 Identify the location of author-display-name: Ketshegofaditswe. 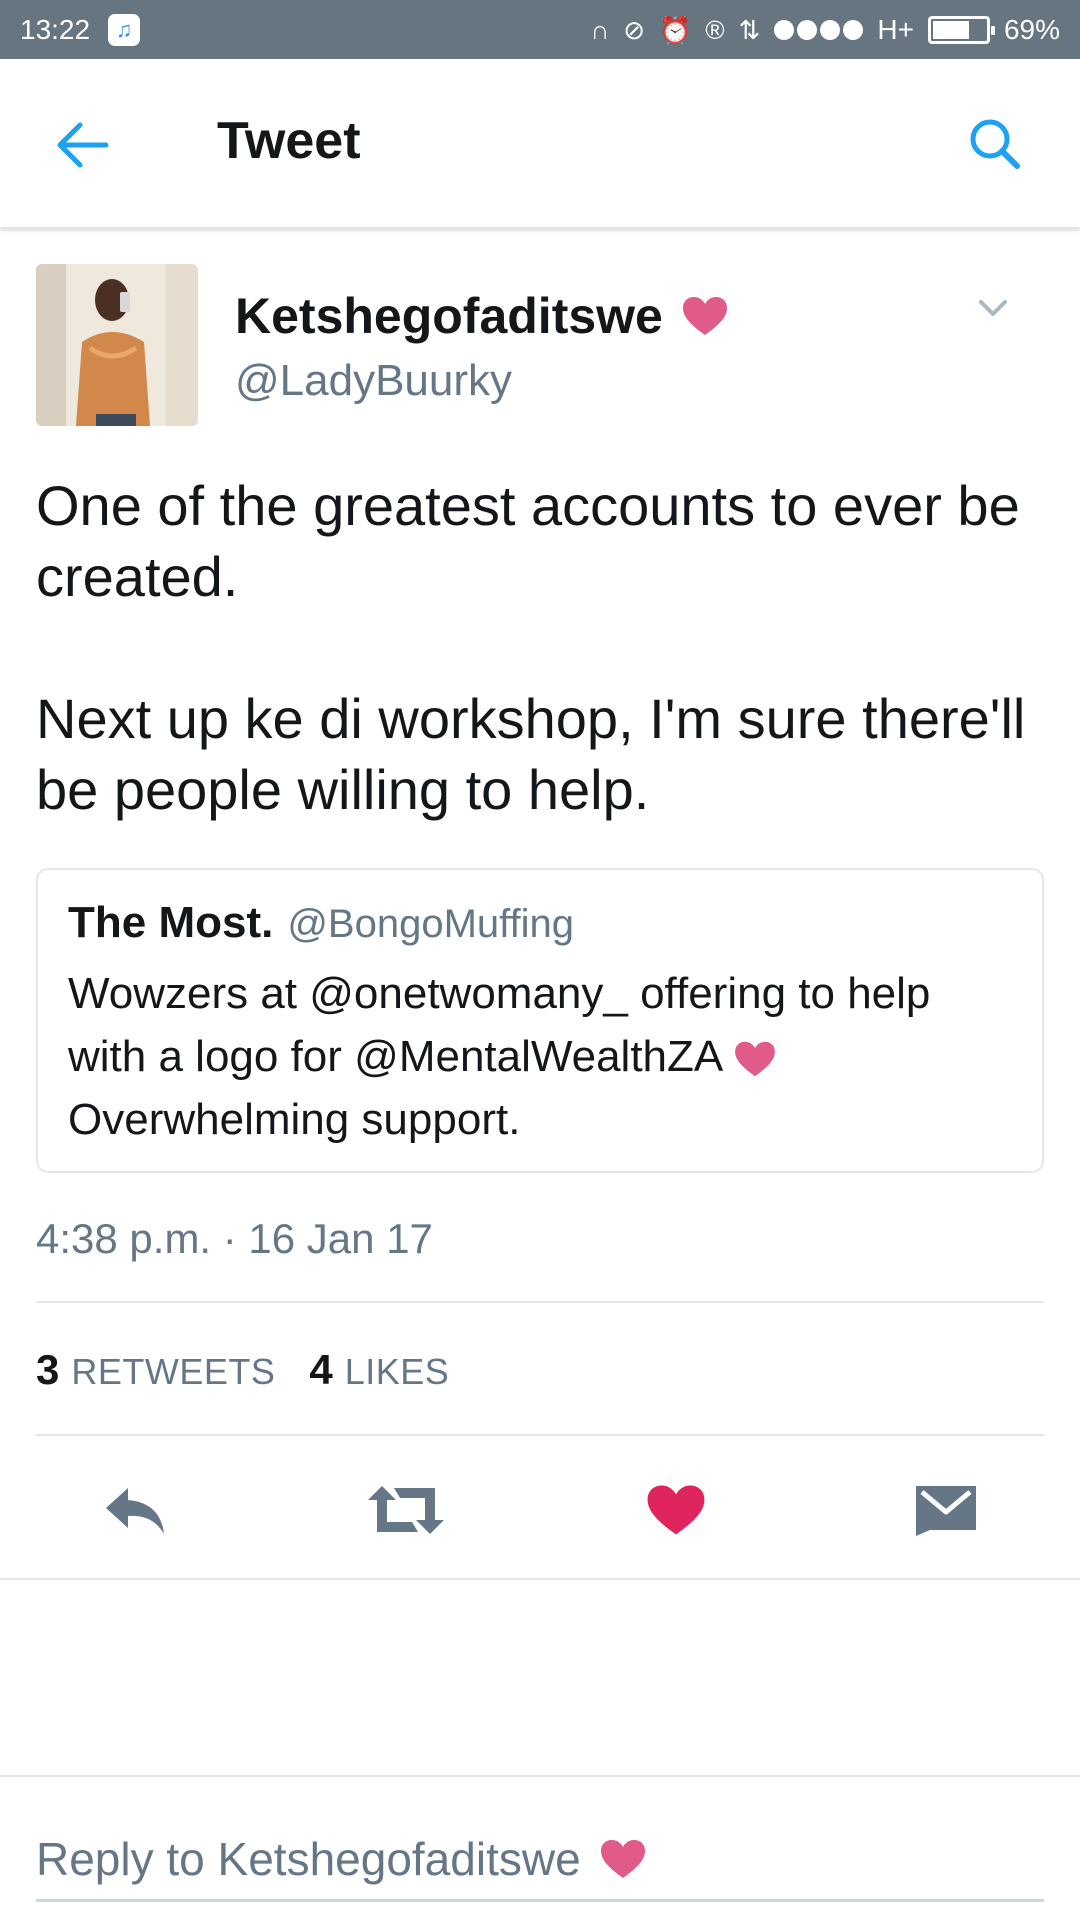
(482, 316).